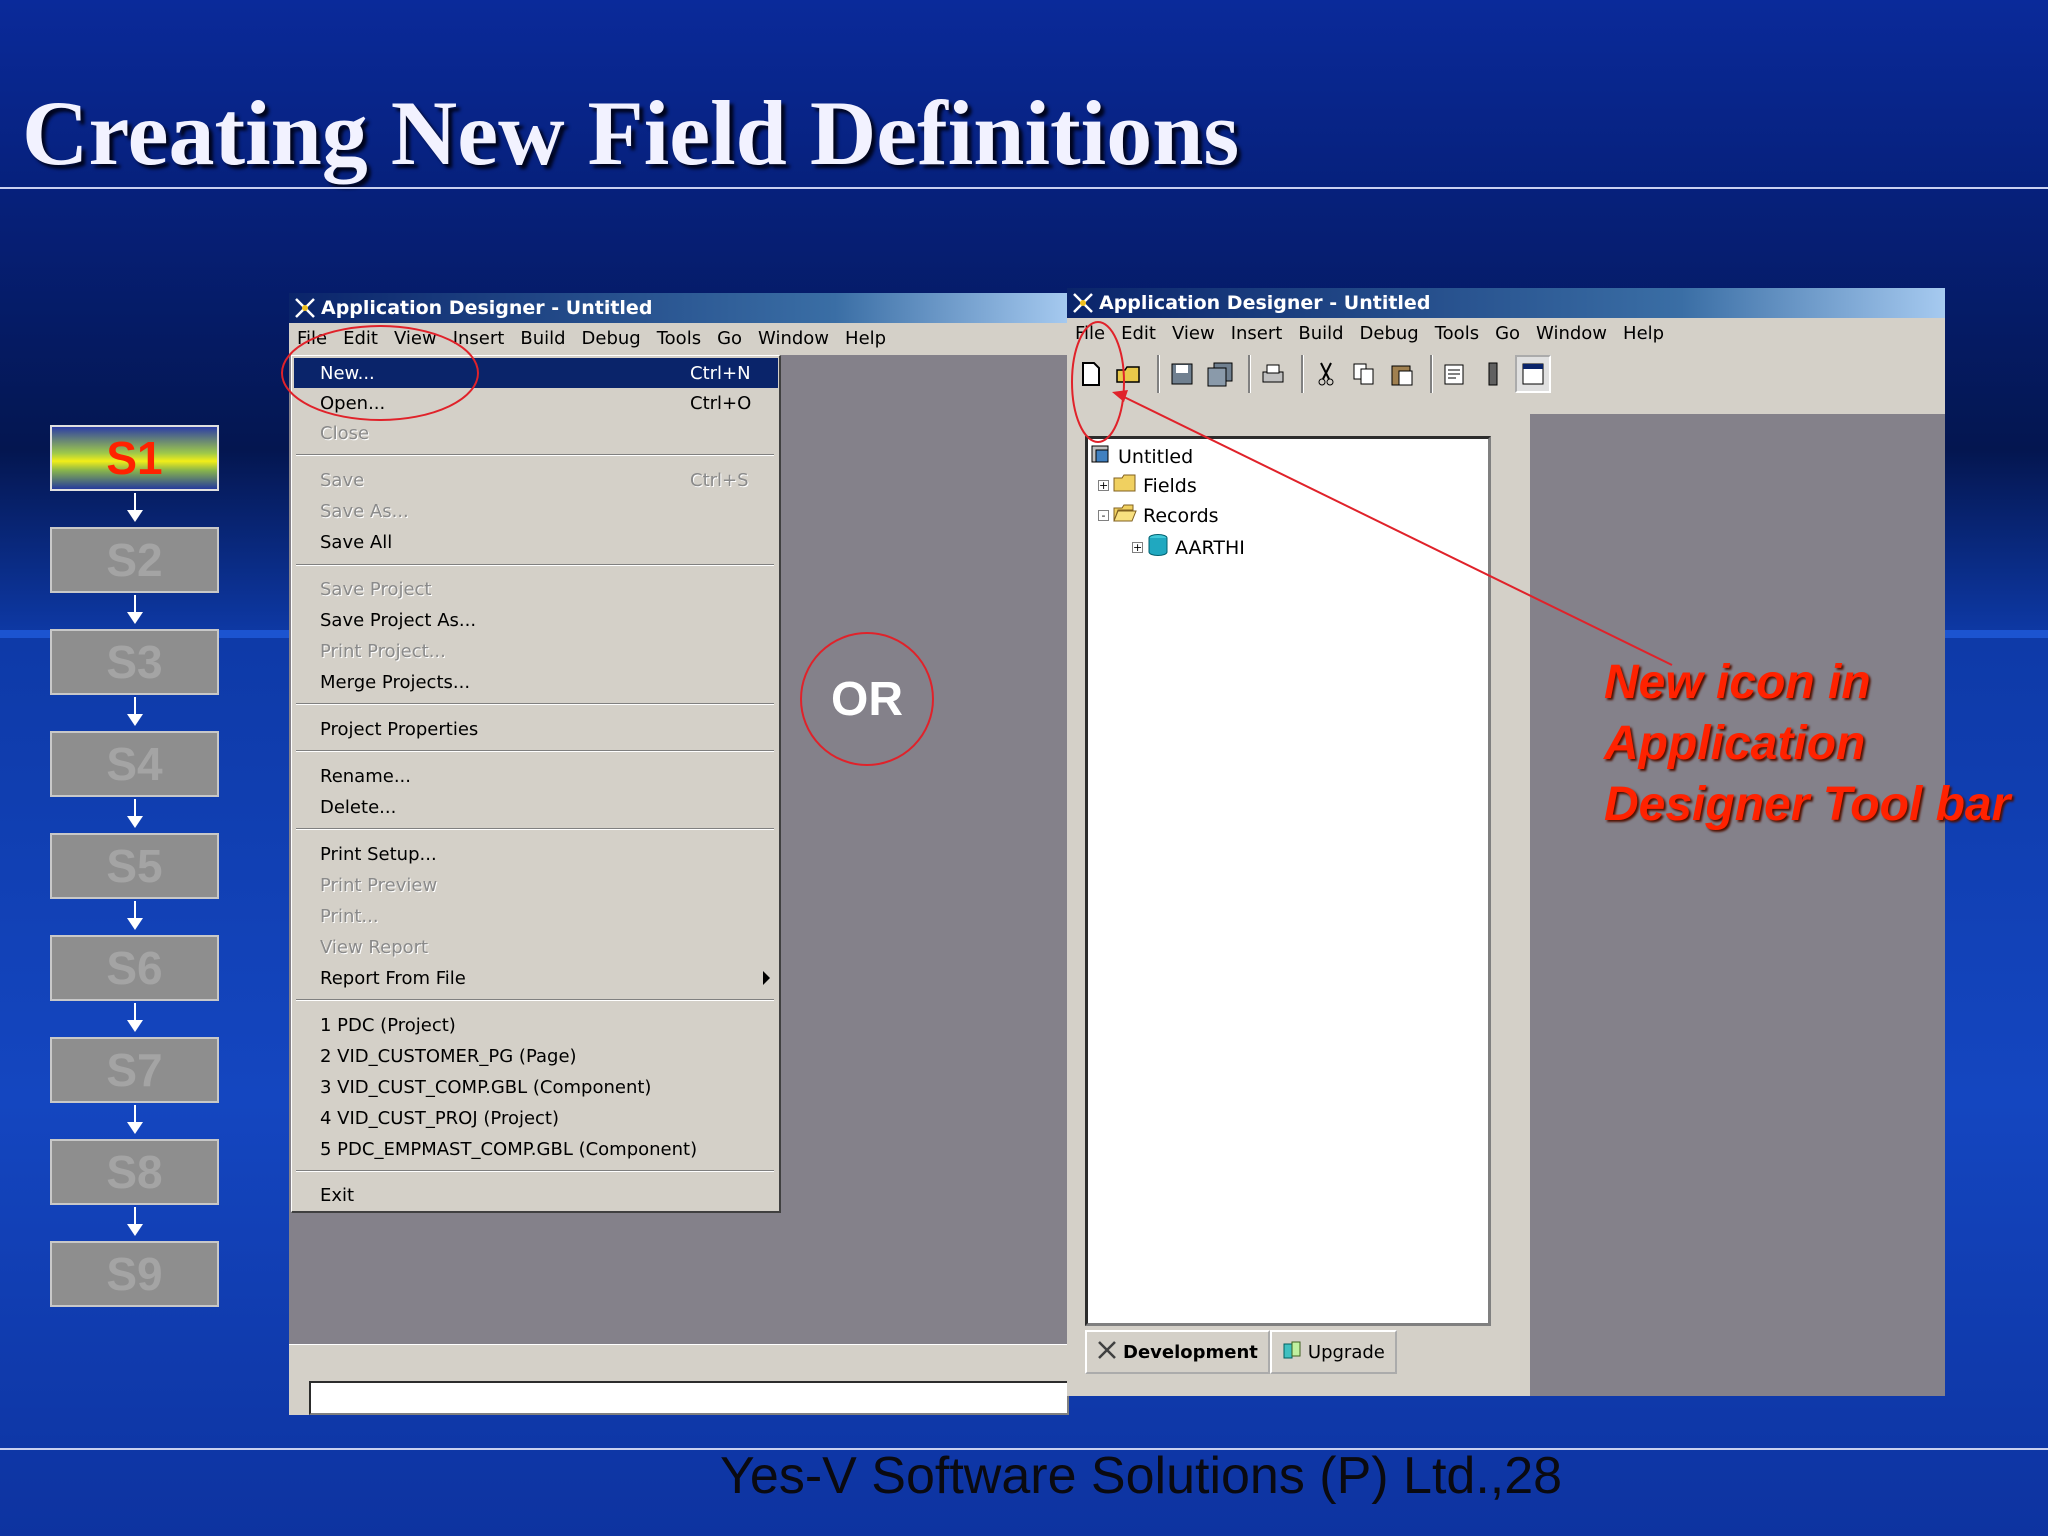 Image resolution: width=2048 pixels, height=1536 pixels. What do you see at coordinates (134, 866) in the screenshot?
I see `step-s5: S5` at bounding box center [134, 866].